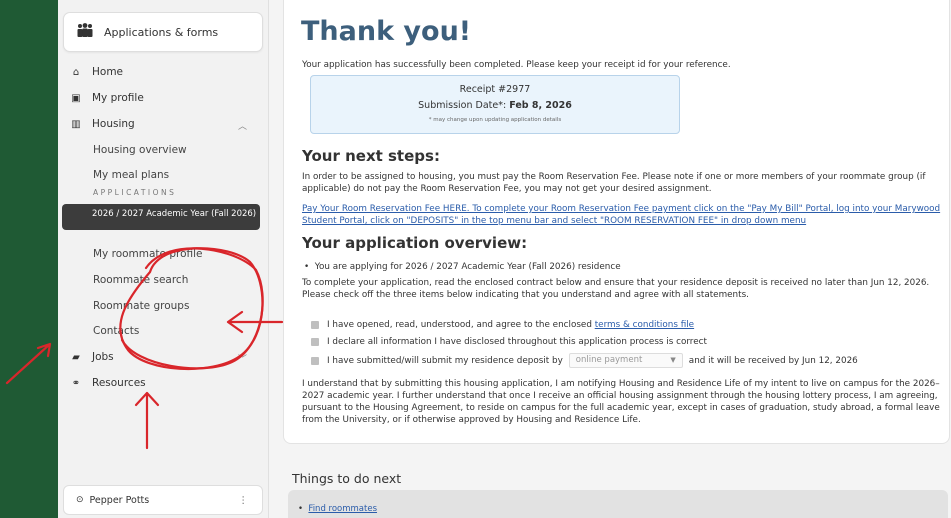  I want to click on app-title: Applications & forms, so click(161, 32).